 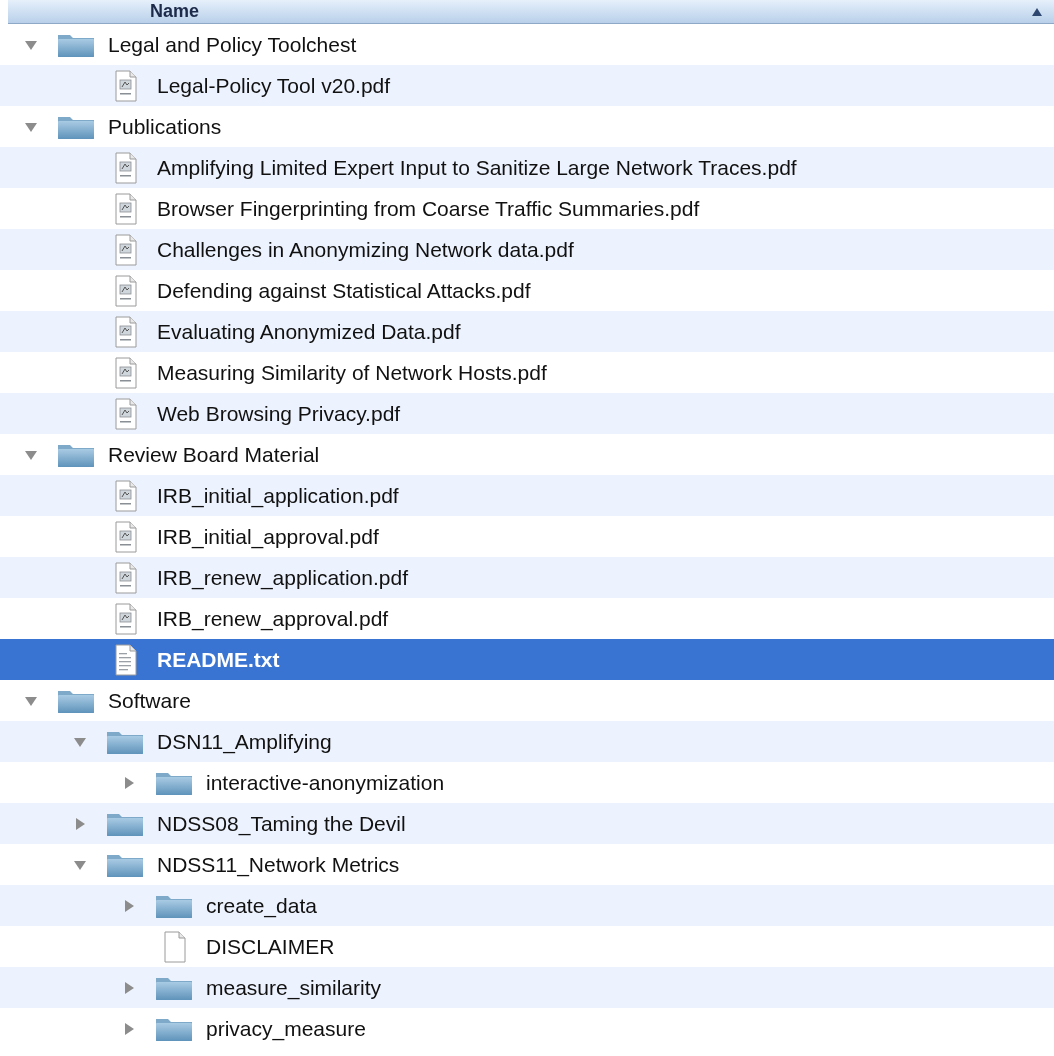 I want to click on file-row: create_data, so click(x=527, y=905).